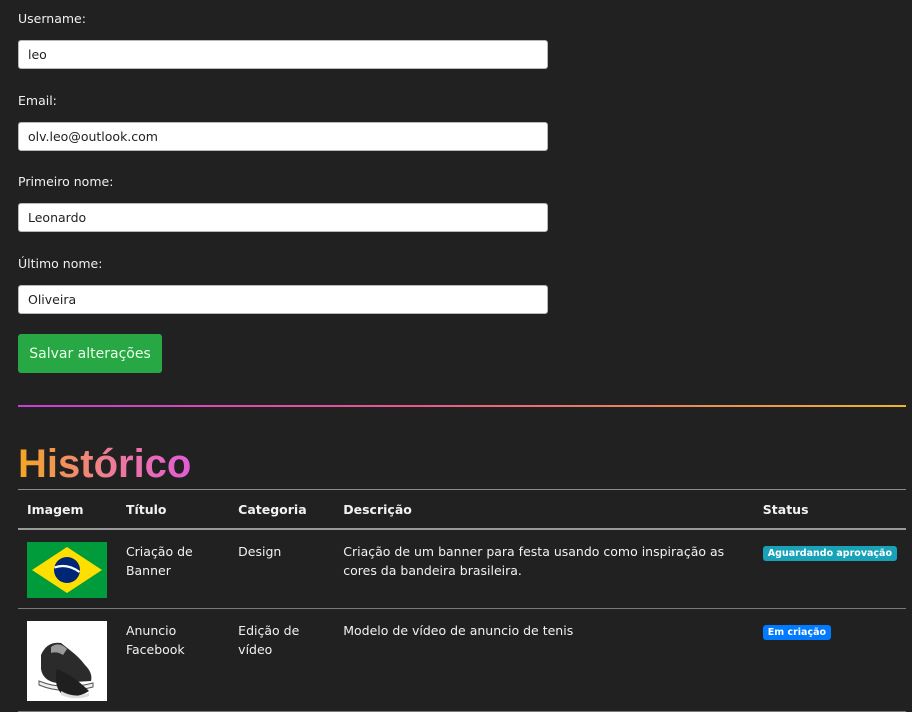 The height and width of the screenshot is (712, 912). What do you see at coordinates (462, 406) in the screenshot?
I see `gradient-divider` at bounding box center [462, 406].